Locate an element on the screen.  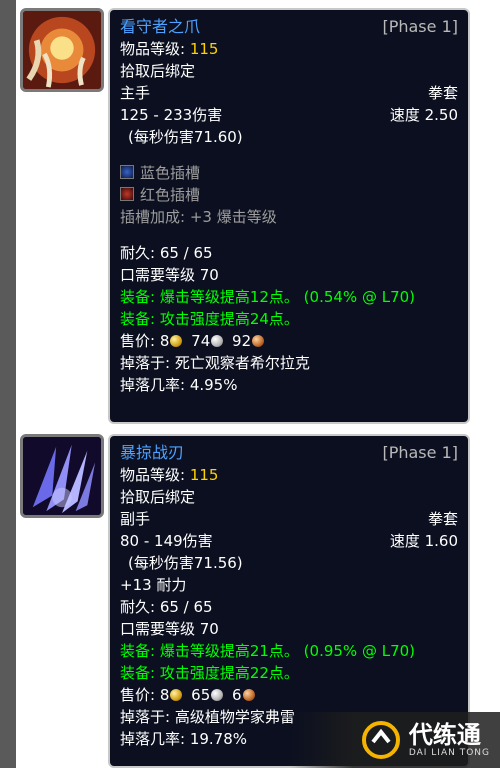
blue-socket-icon is located at coordinates (127, 172).